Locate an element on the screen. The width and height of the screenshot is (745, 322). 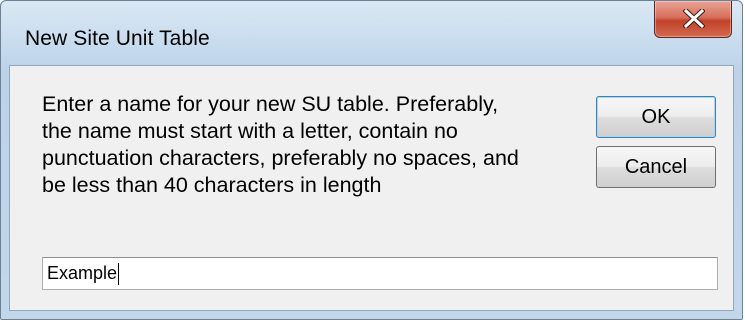
table-name-value: Example is located at coordinates (82, 273).